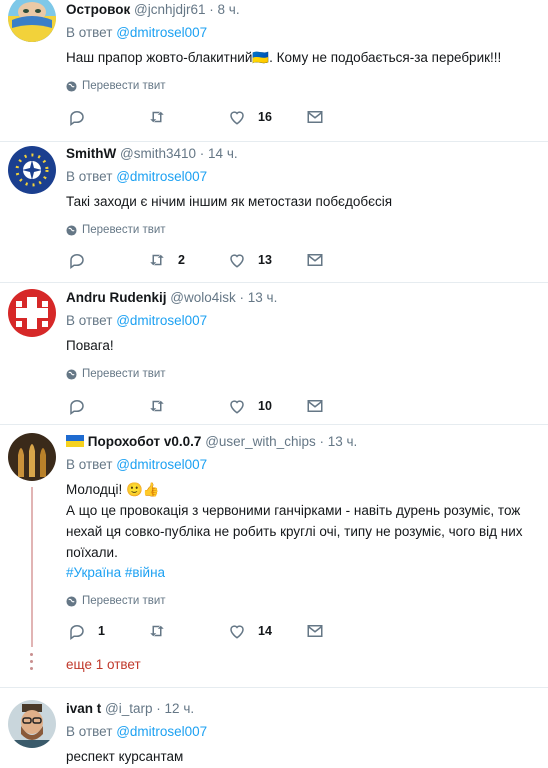 The width and height of the screenshot is (548, 768). Describe the element at coordinates (91, 153) in the screenshot. I see `author-name: SmithW` at that location.